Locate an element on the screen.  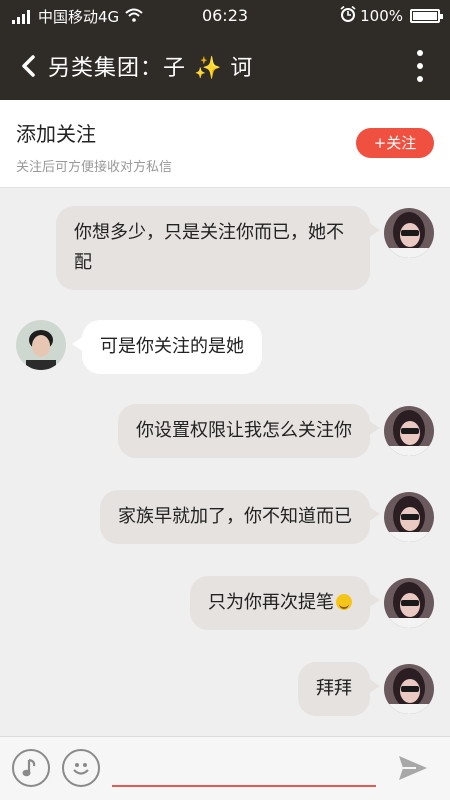
message-bubble: 只为你再次提笔 is located at coordinates (285, 603).